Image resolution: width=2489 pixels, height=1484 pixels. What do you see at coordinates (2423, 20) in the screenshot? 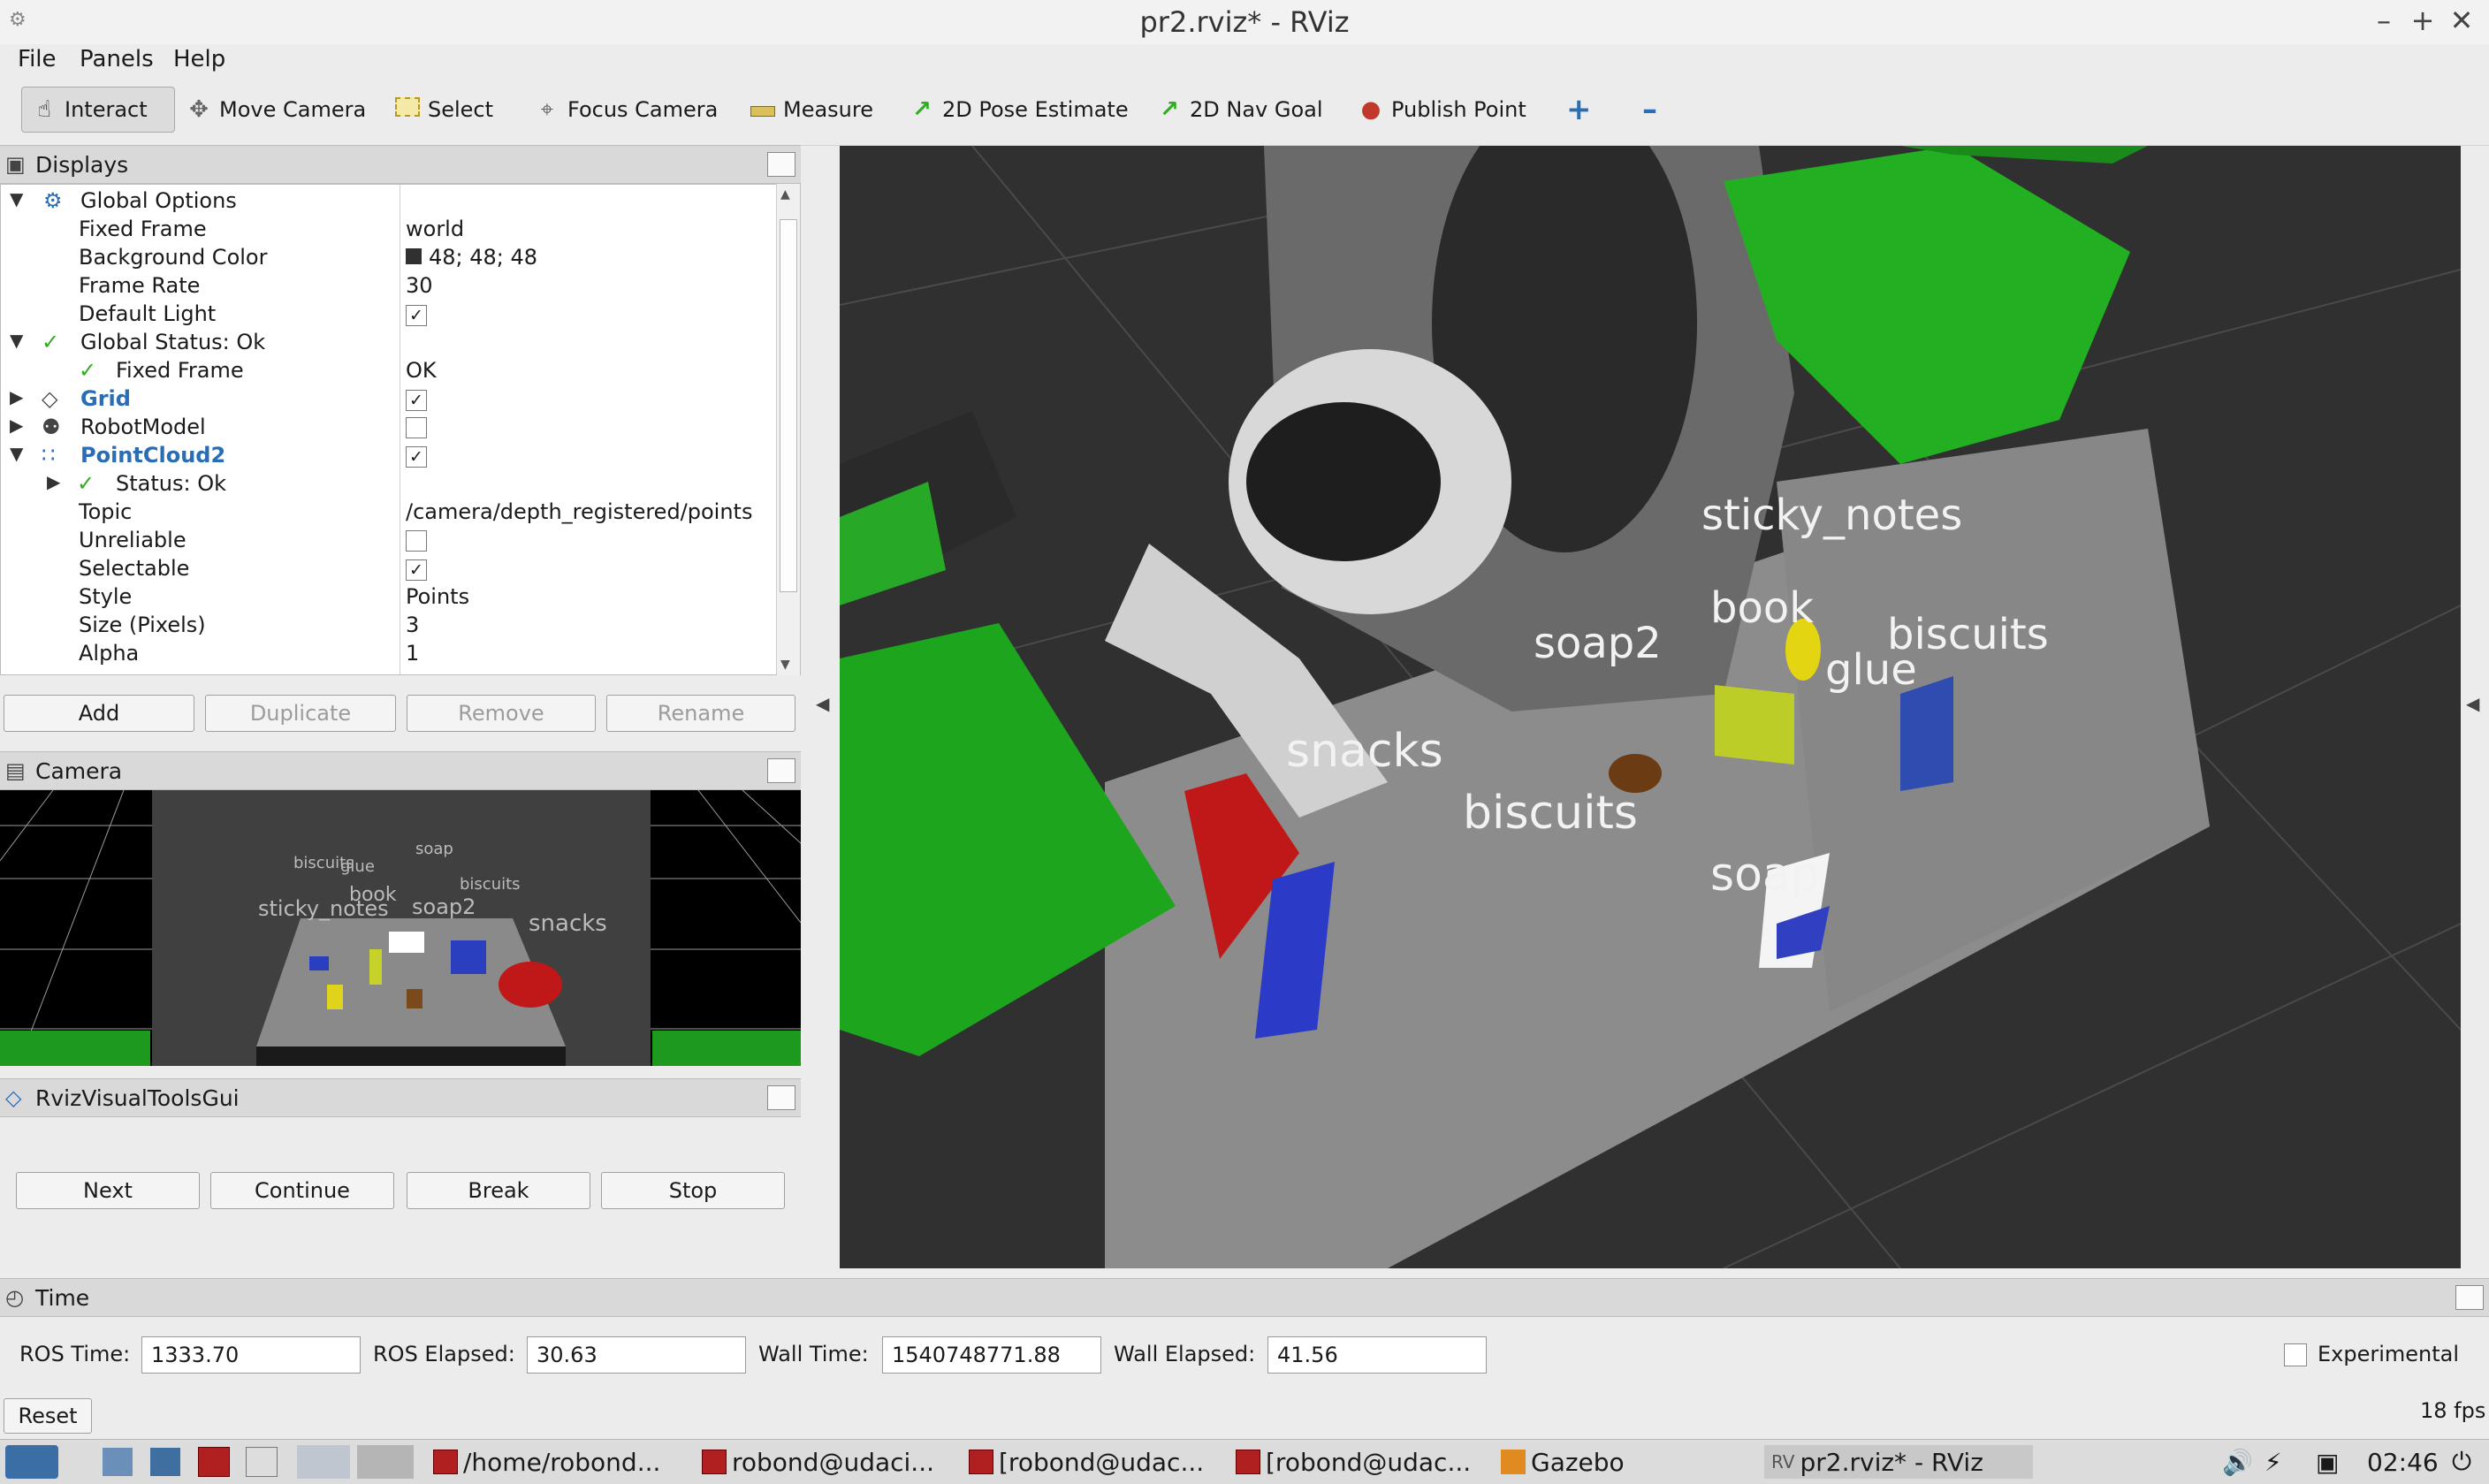
I see `maximize-icon: +` at bounding box center [2423, 20].